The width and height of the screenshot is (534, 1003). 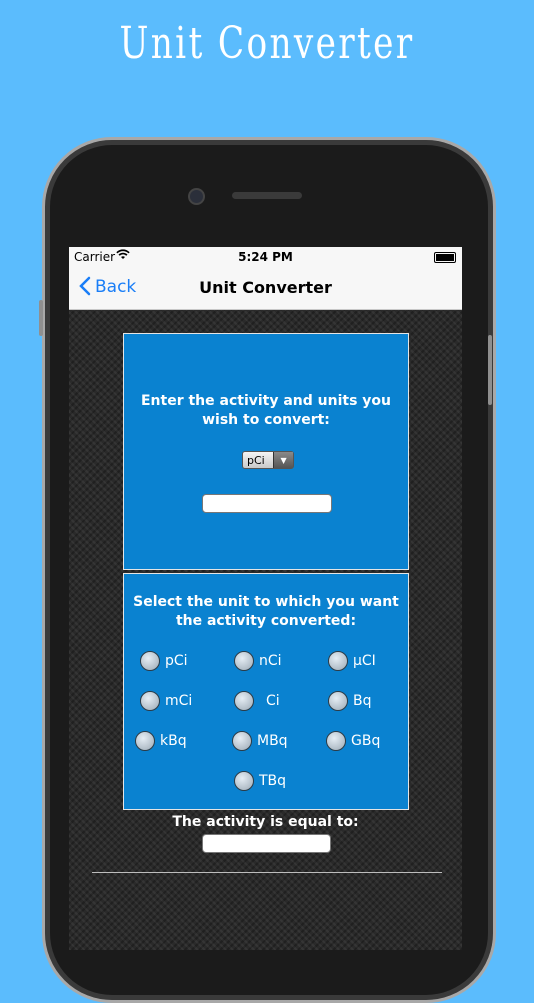 What do you see at coordinates (265, 822) in the screenshot?
I see `result-label: The activity is equal to:` at bounding box center [265, 822].